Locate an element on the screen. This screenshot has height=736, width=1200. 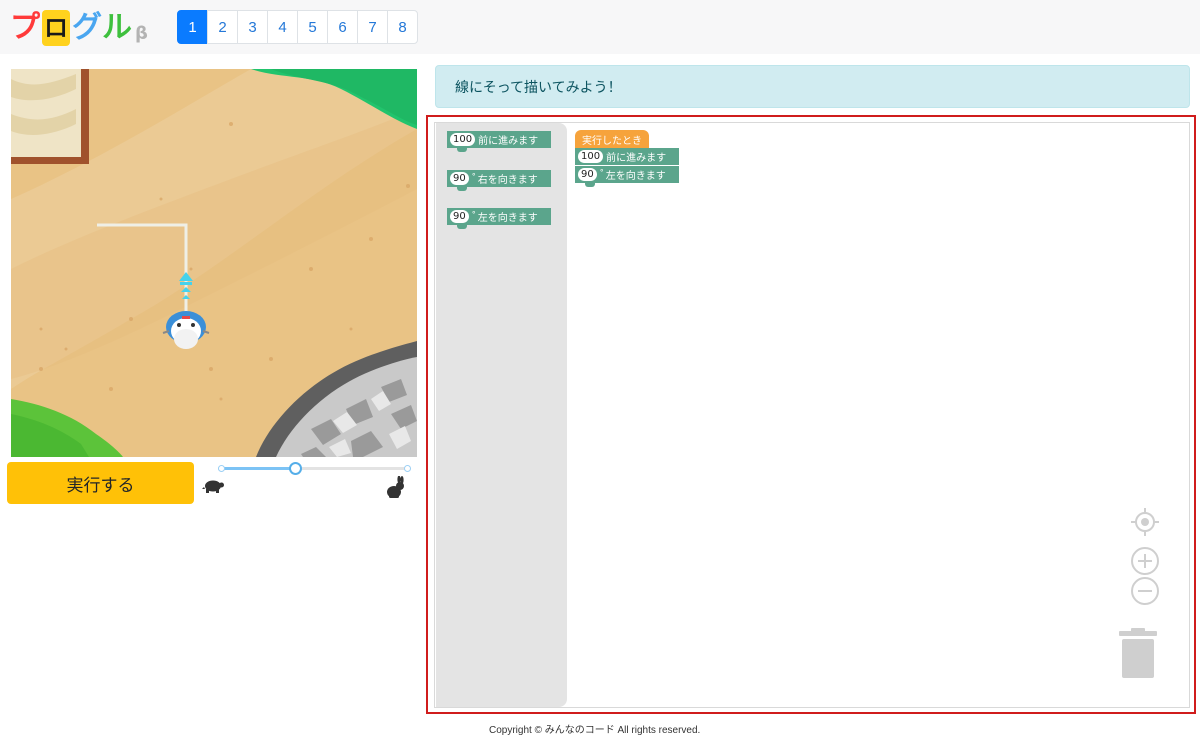
target-icon is located at coordinates (1145, 522).